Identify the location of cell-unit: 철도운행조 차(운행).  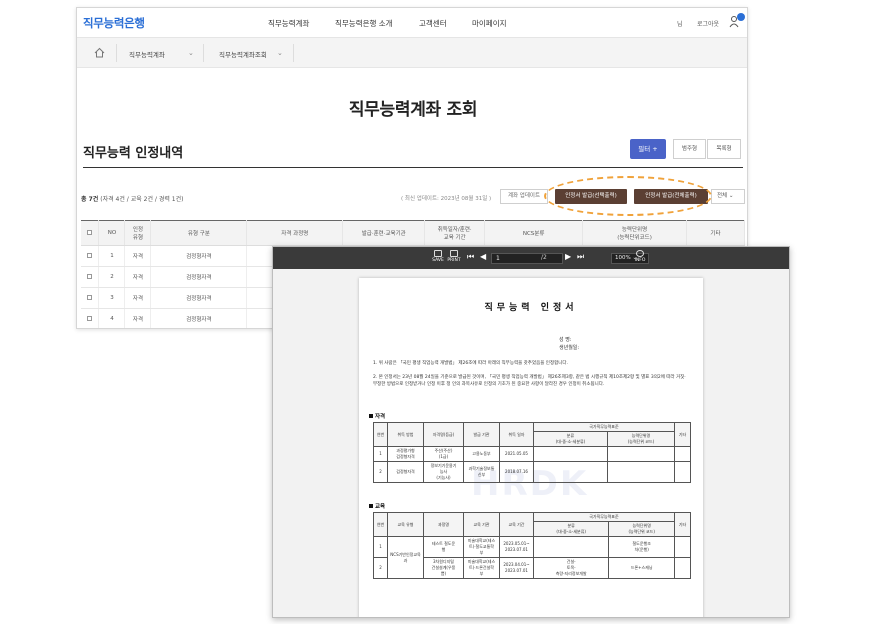
(641, 547).